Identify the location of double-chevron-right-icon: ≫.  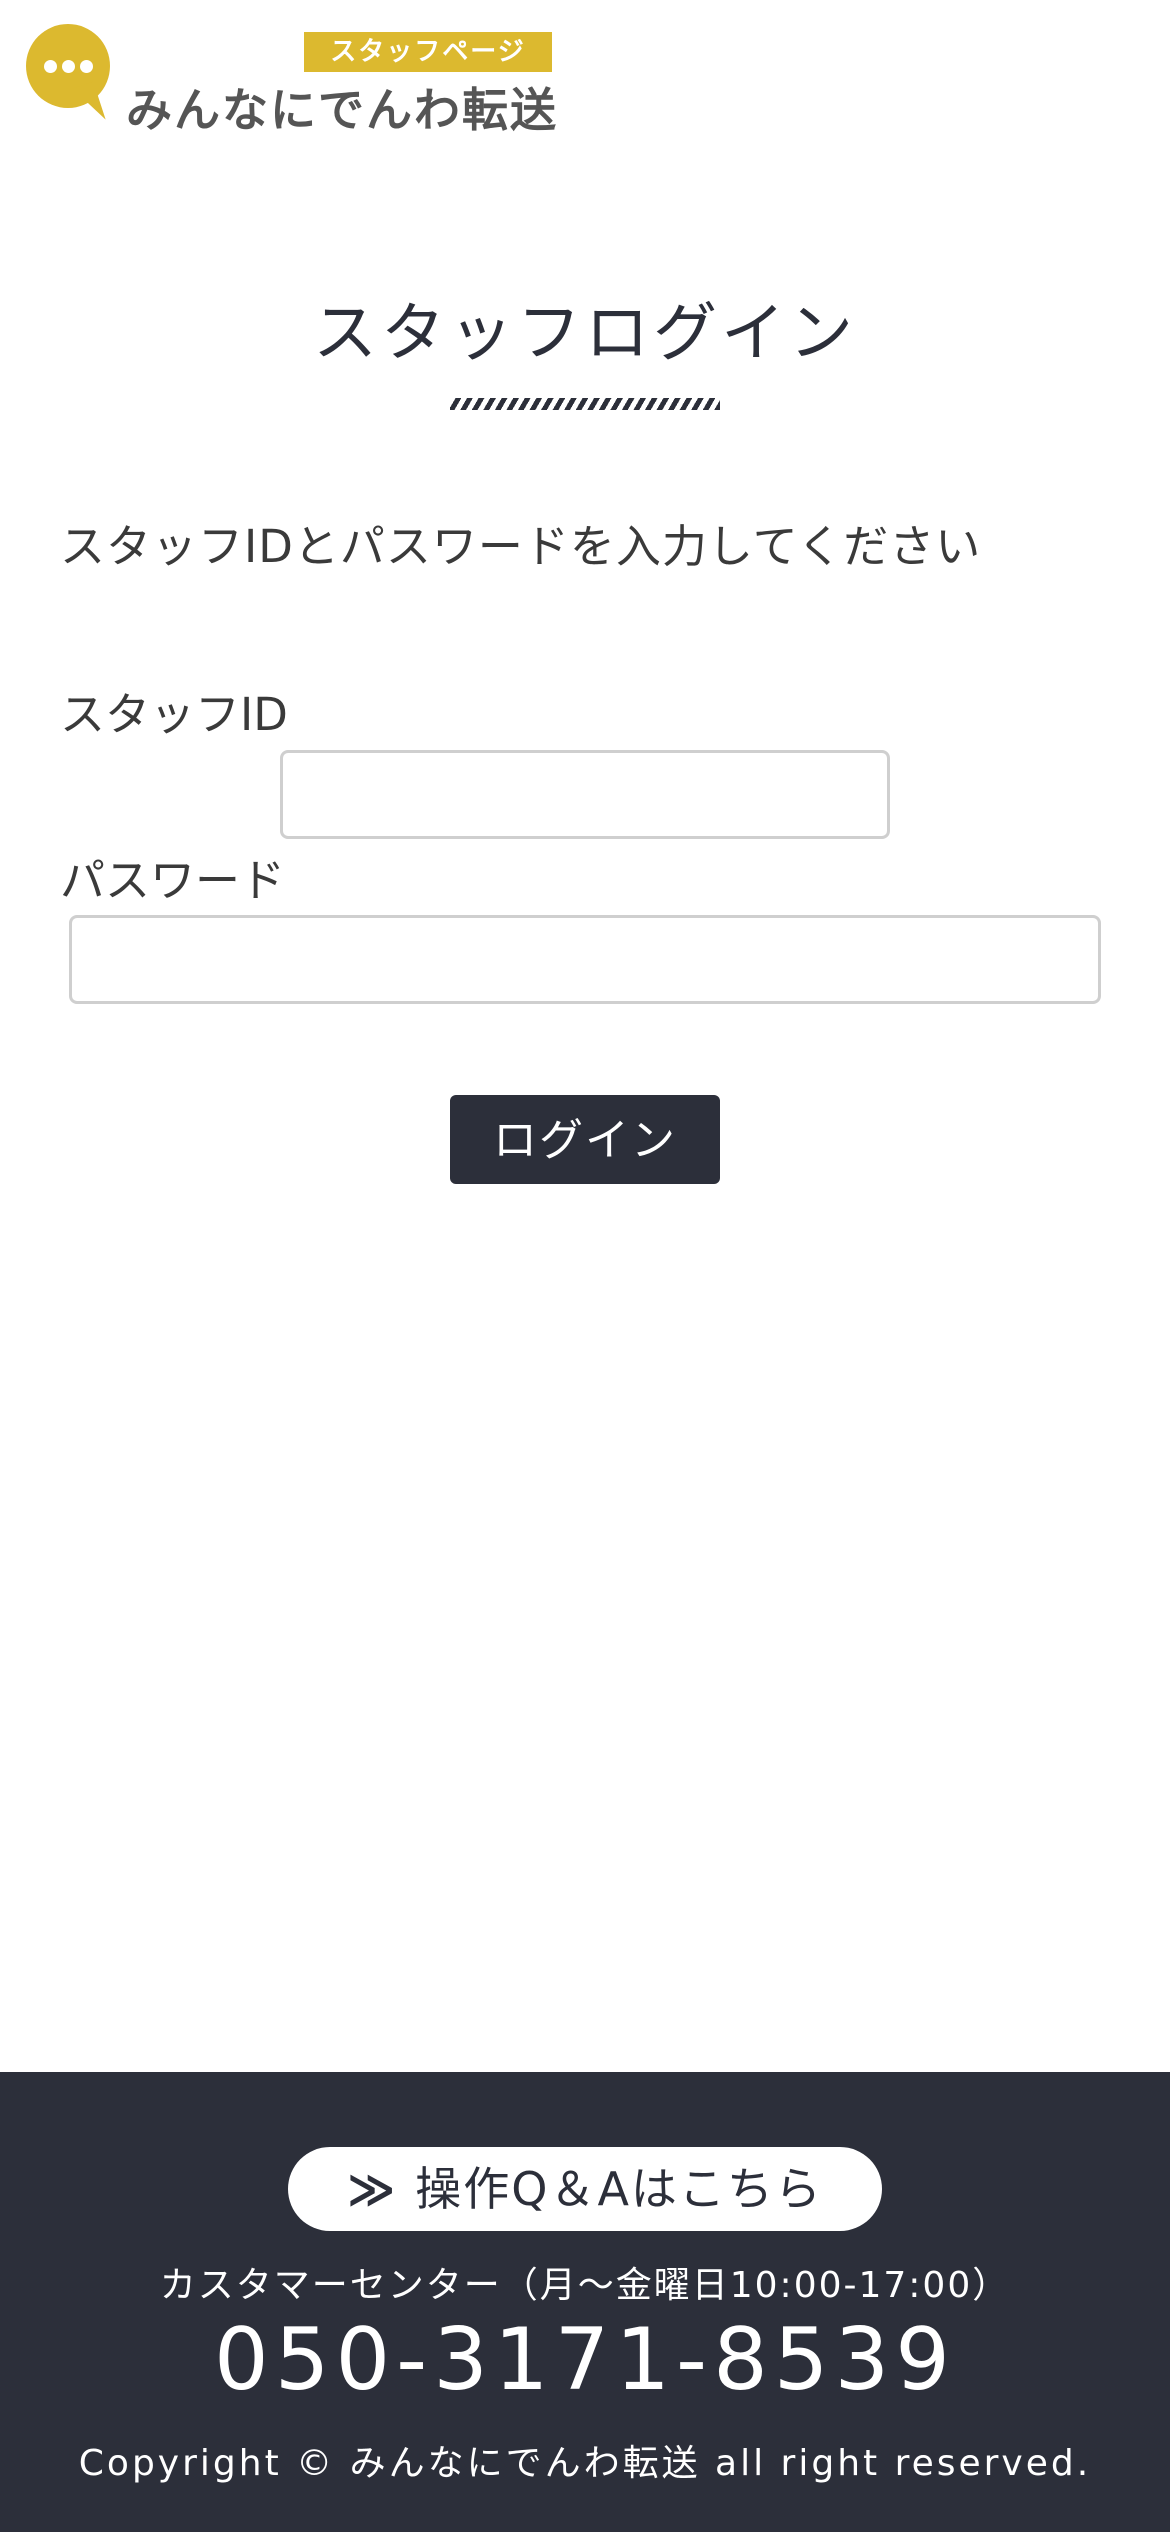
(372, 2189).